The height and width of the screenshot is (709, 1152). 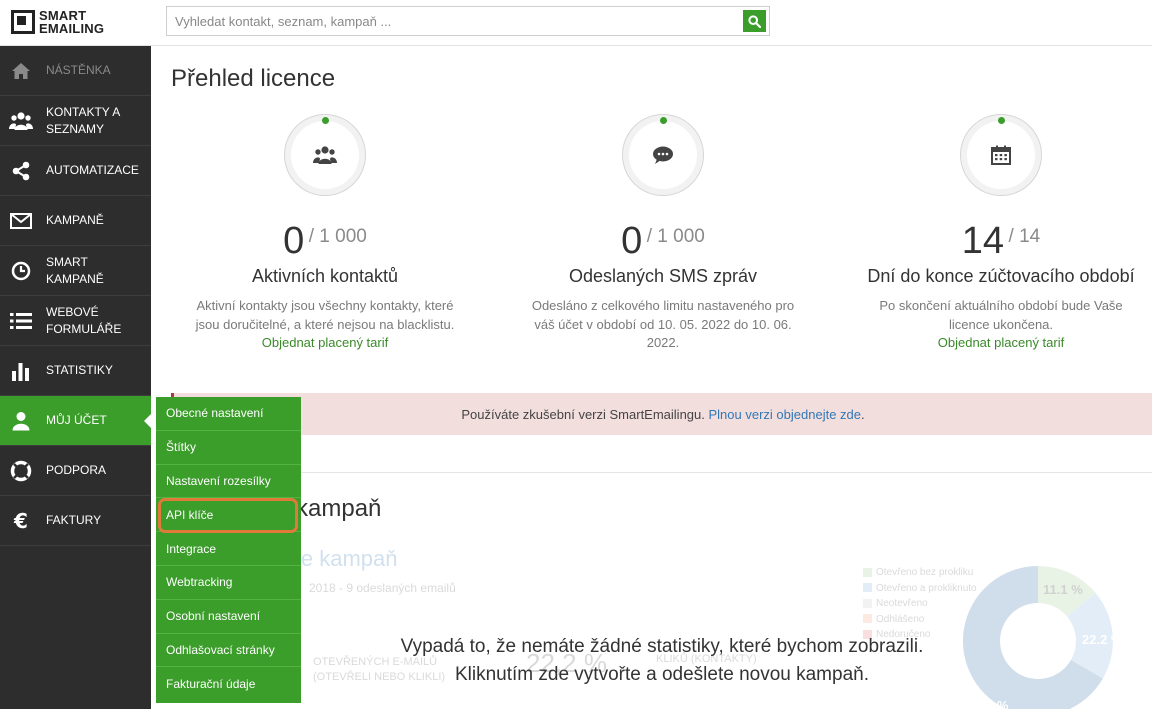 What do you see at coordinates (988, 703) in the screenshot?
I see `pie-label: 66.7 %` at bounding box center [988, 703].